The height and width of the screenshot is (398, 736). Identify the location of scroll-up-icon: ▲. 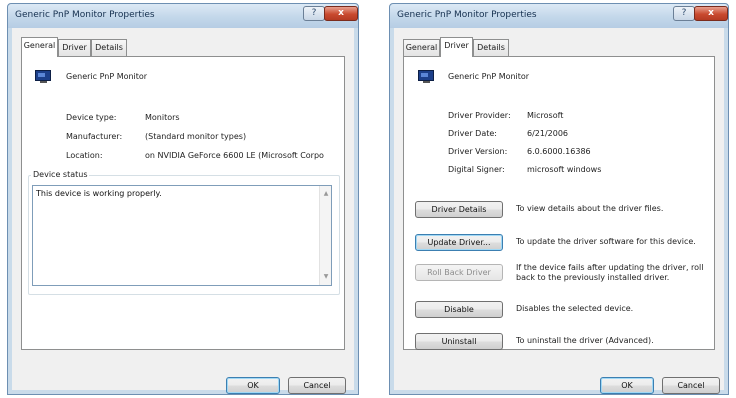
(326, 194).